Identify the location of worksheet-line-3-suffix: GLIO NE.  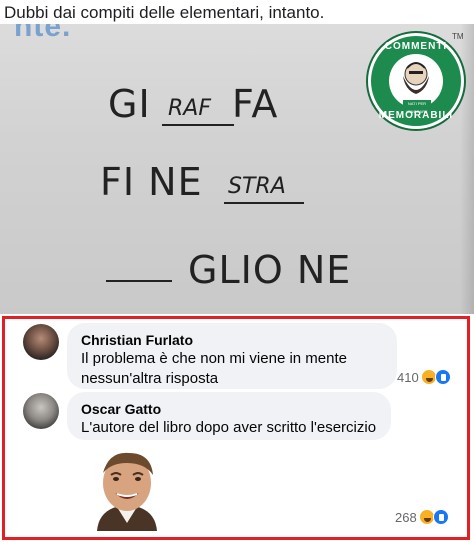
(270, 270).